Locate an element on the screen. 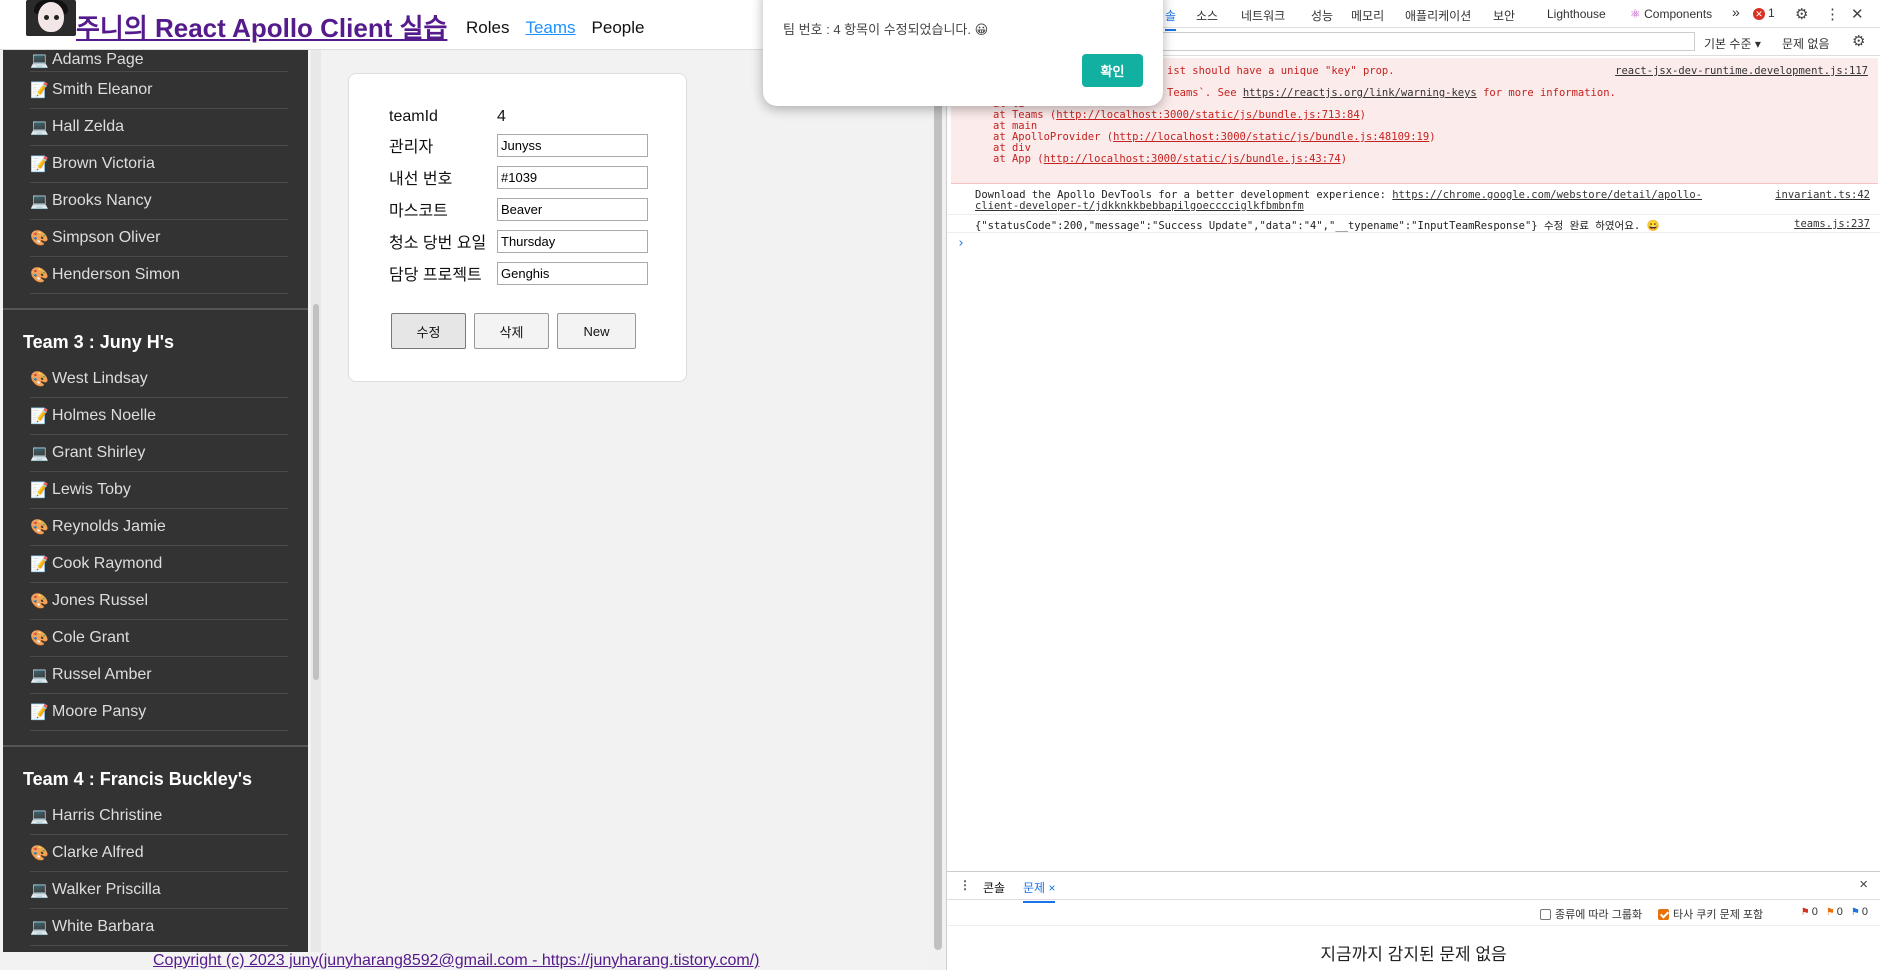 The height and width of the screenshot is (970, 1880). team-title: Team 4 : Francis Buckley's is located at coordinates (155, 772).